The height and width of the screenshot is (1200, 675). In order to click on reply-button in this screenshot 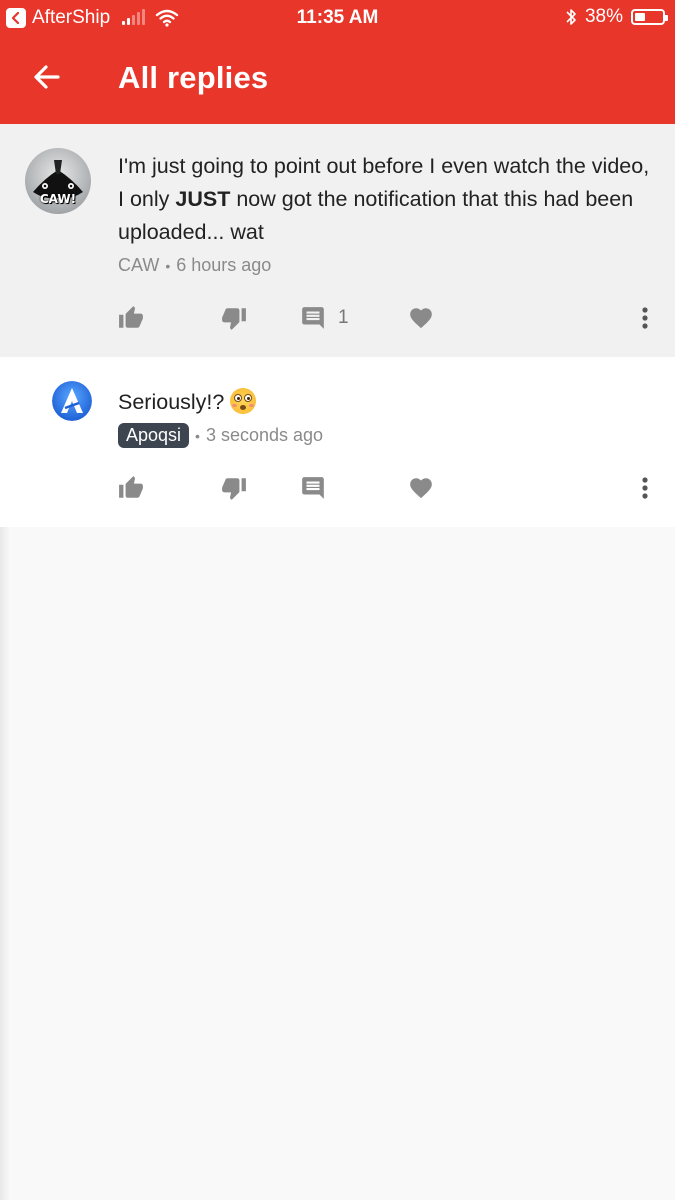, I will do `click(313, 488)`.